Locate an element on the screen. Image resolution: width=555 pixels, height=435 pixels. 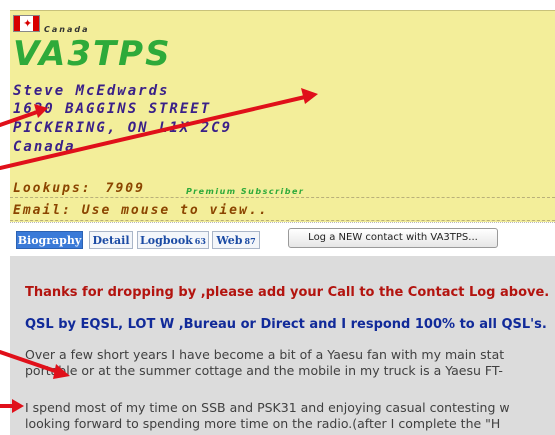
operator-name: Steve McEdwards is located at coordinates (91, 91).